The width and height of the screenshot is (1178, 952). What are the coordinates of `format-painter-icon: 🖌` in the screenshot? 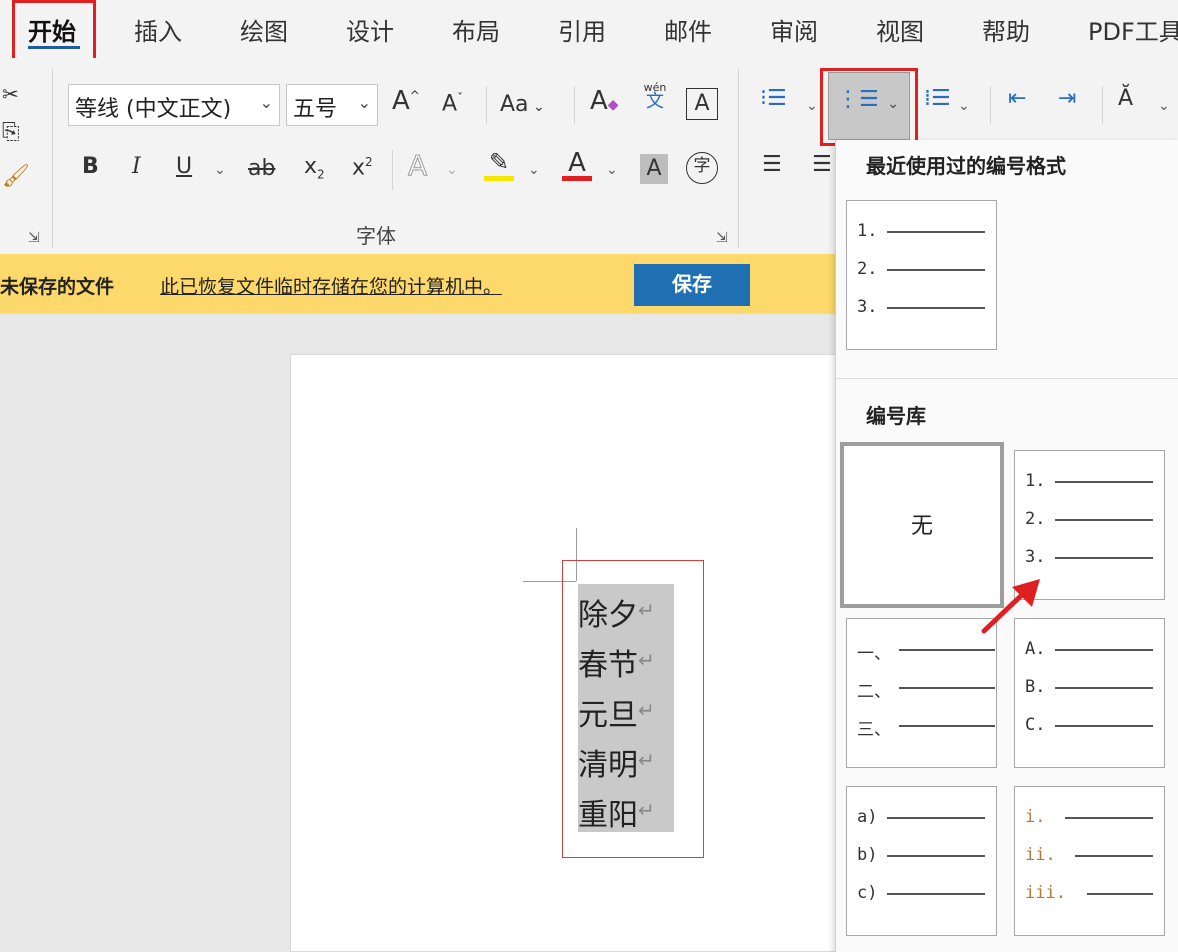 It's located at (16, 177).